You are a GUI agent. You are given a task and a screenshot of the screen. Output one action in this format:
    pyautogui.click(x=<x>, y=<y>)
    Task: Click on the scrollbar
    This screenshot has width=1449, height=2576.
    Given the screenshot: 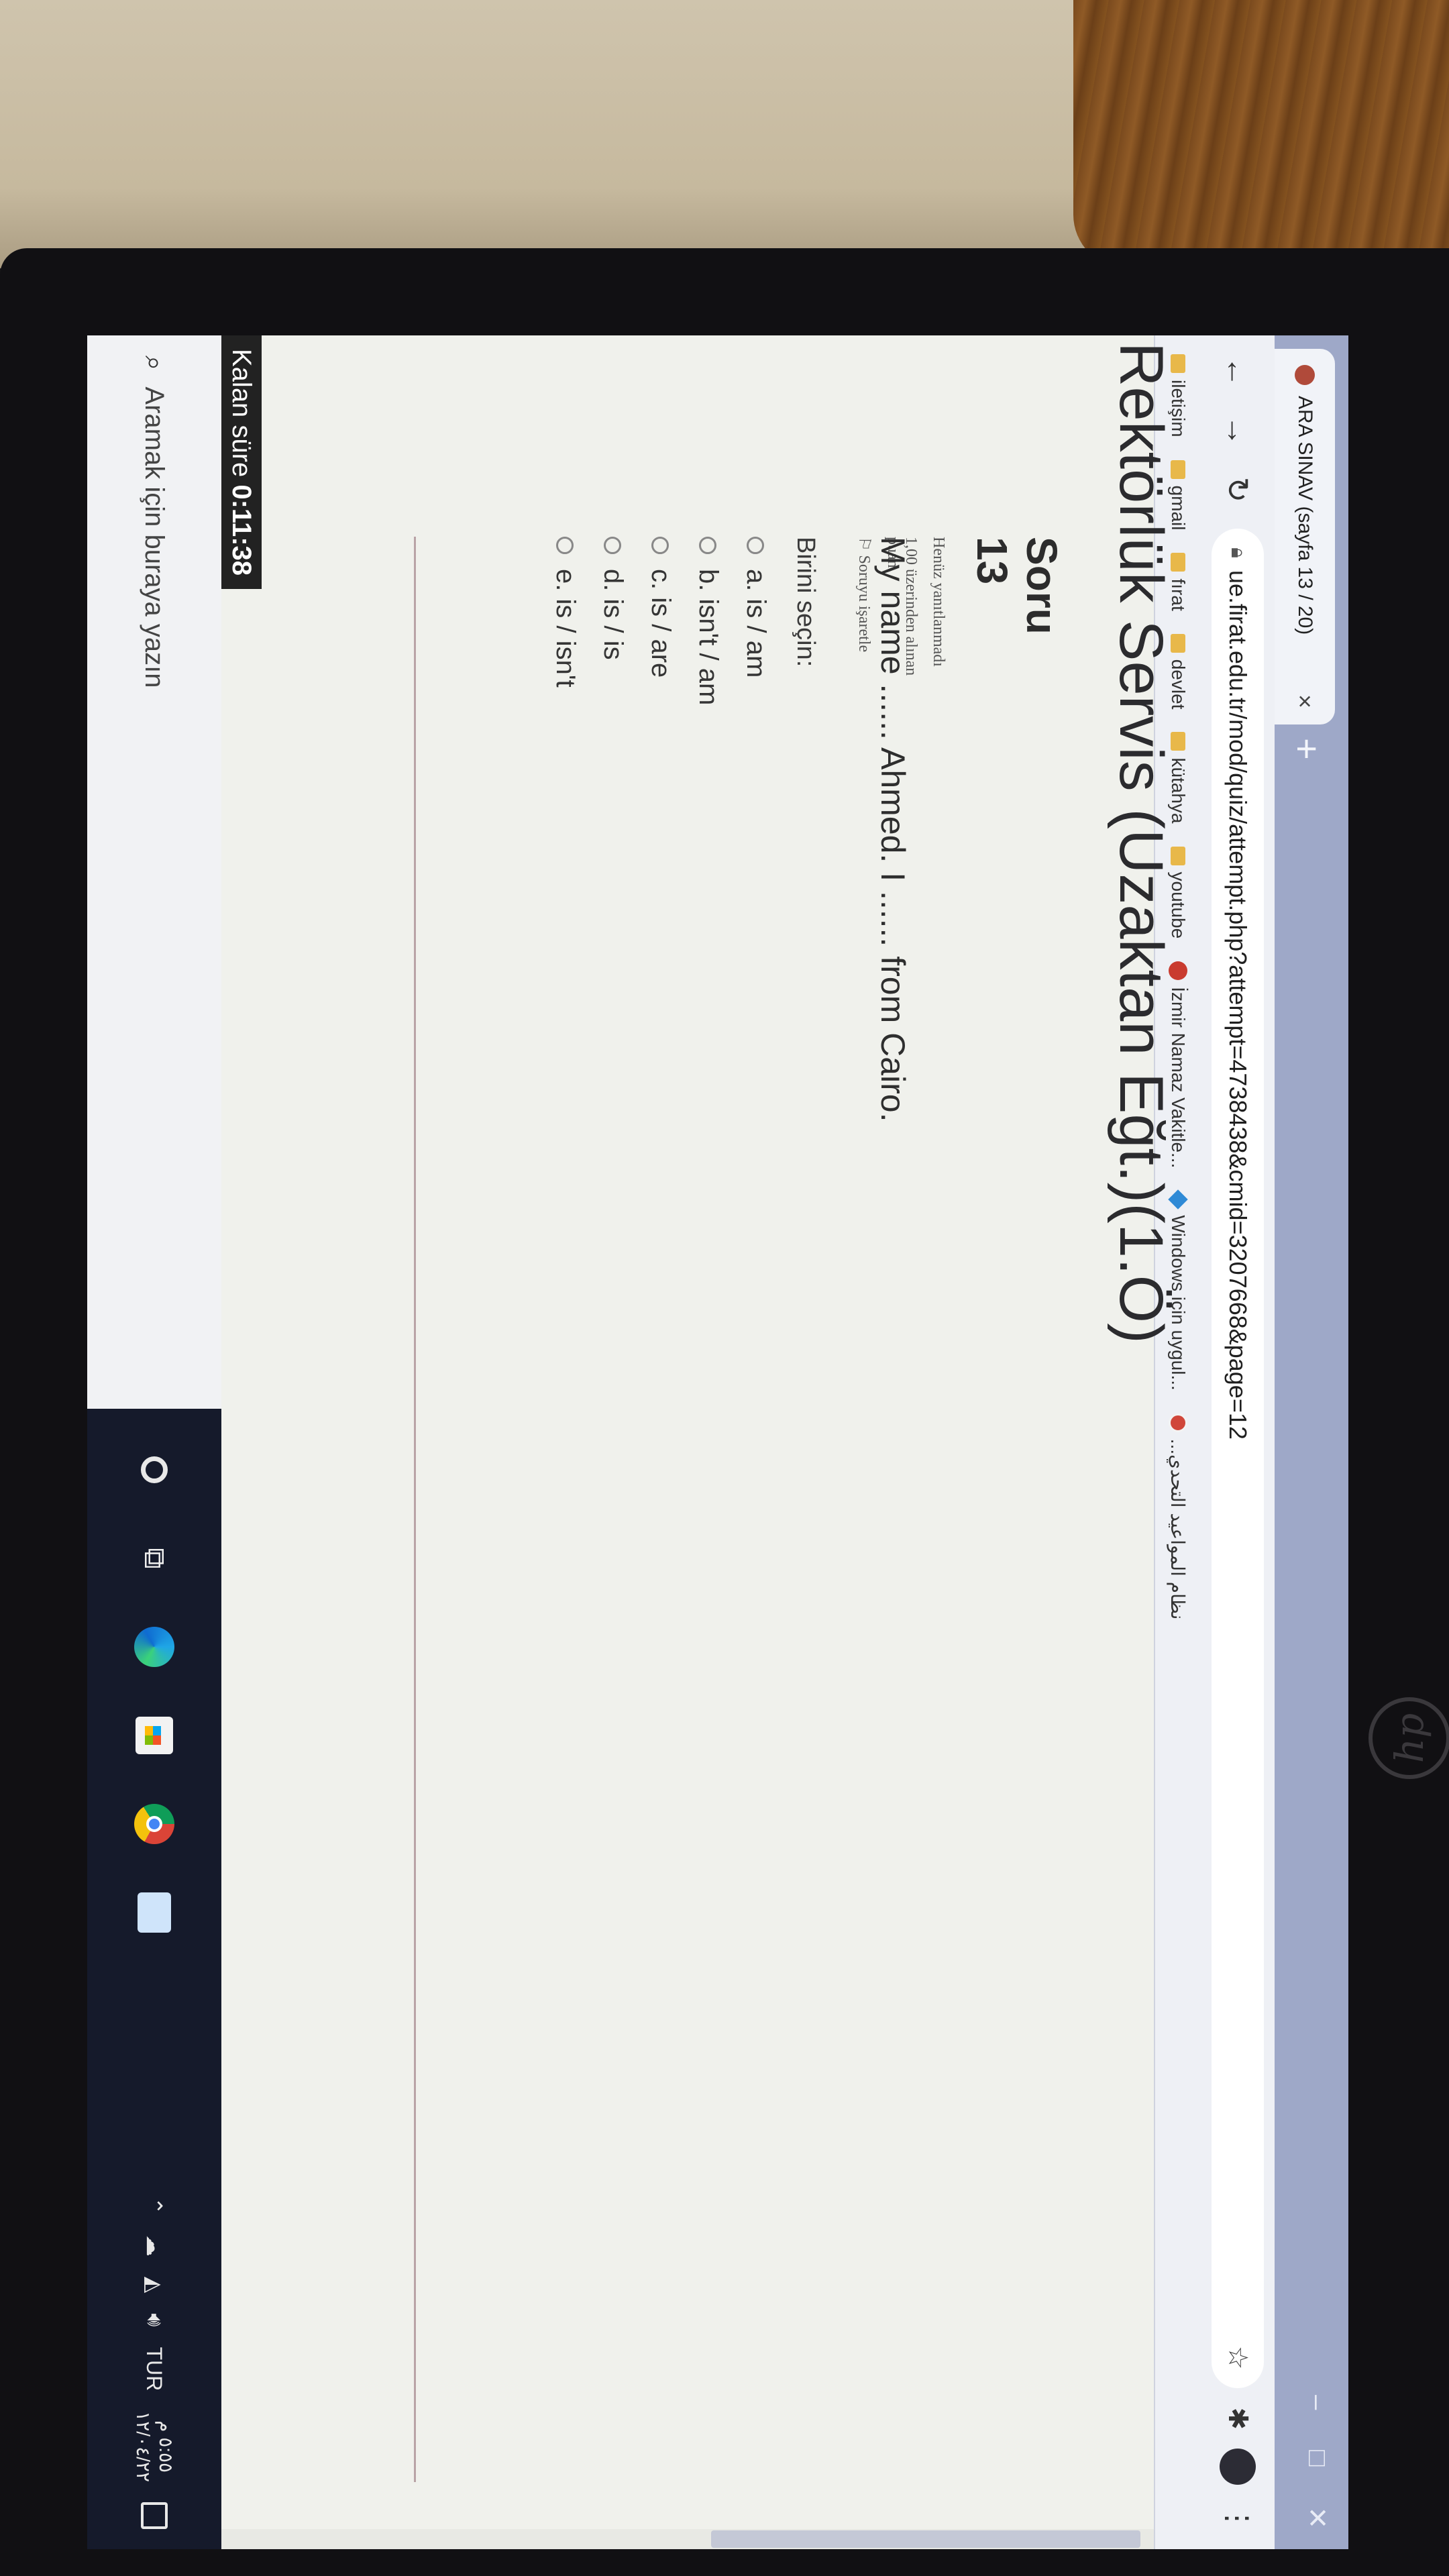 What is the action you would take?
    pyautogui.click(x=687, y=2539)
    